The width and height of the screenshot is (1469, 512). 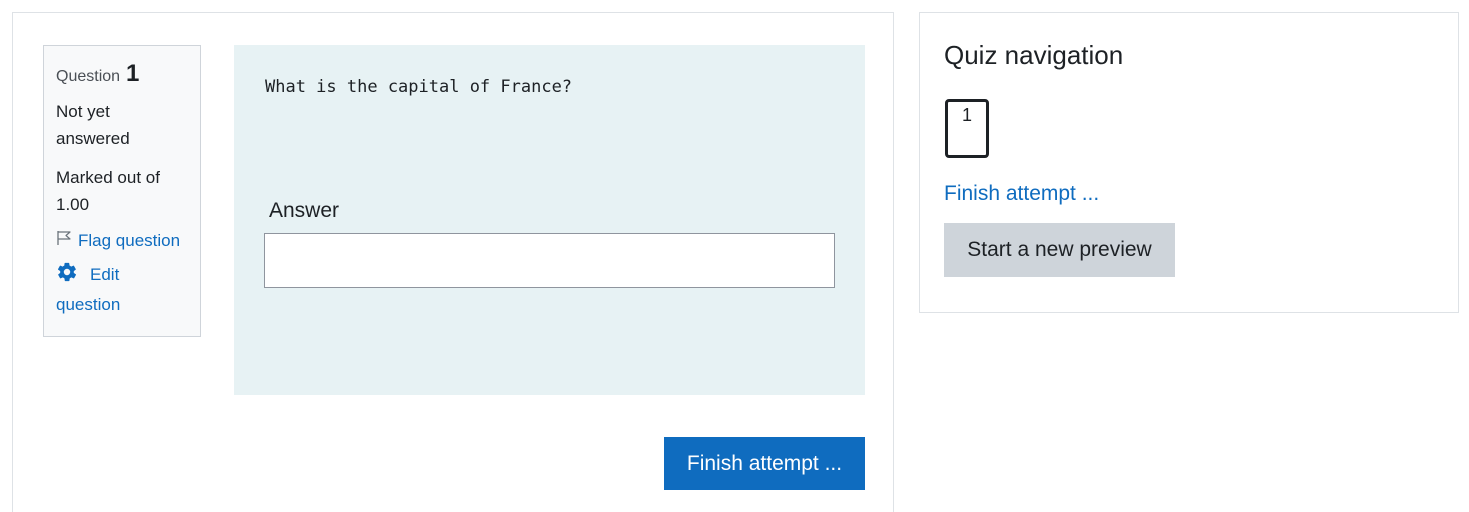 What do you see at coordinates (64, 240) in the screenshot?
I see `flag-icon` at bounding box center [64, 240].